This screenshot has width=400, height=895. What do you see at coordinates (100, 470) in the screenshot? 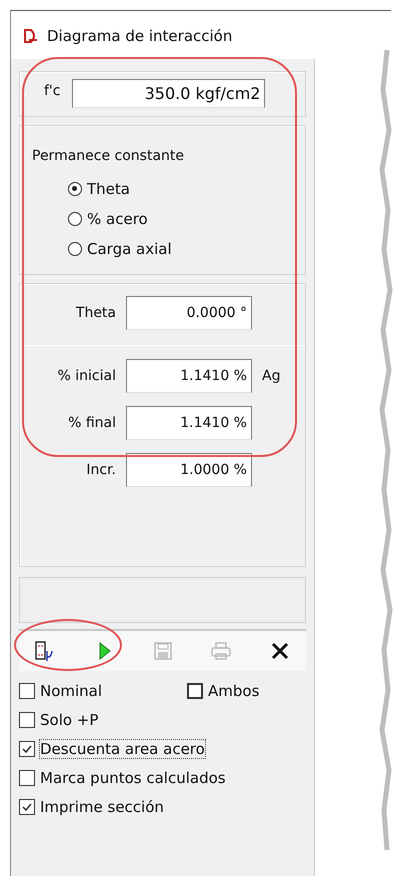
I see `field-label: Incr.` at bounding box center [100, 470].